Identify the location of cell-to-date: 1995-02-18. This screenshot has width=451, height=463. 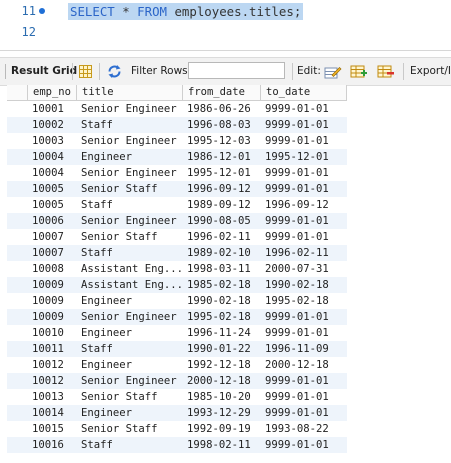
(304, 301).